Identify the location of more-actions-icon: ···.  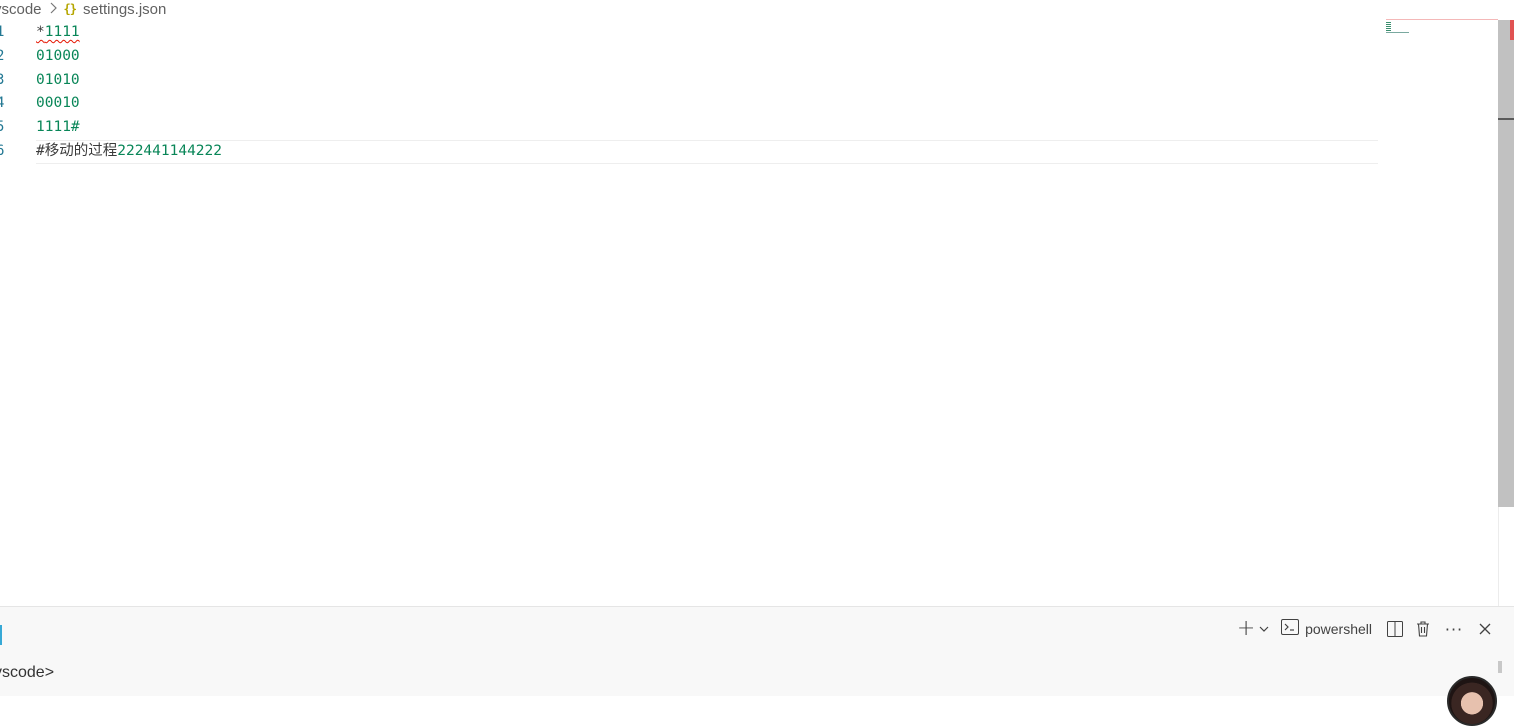
(1454, 629).